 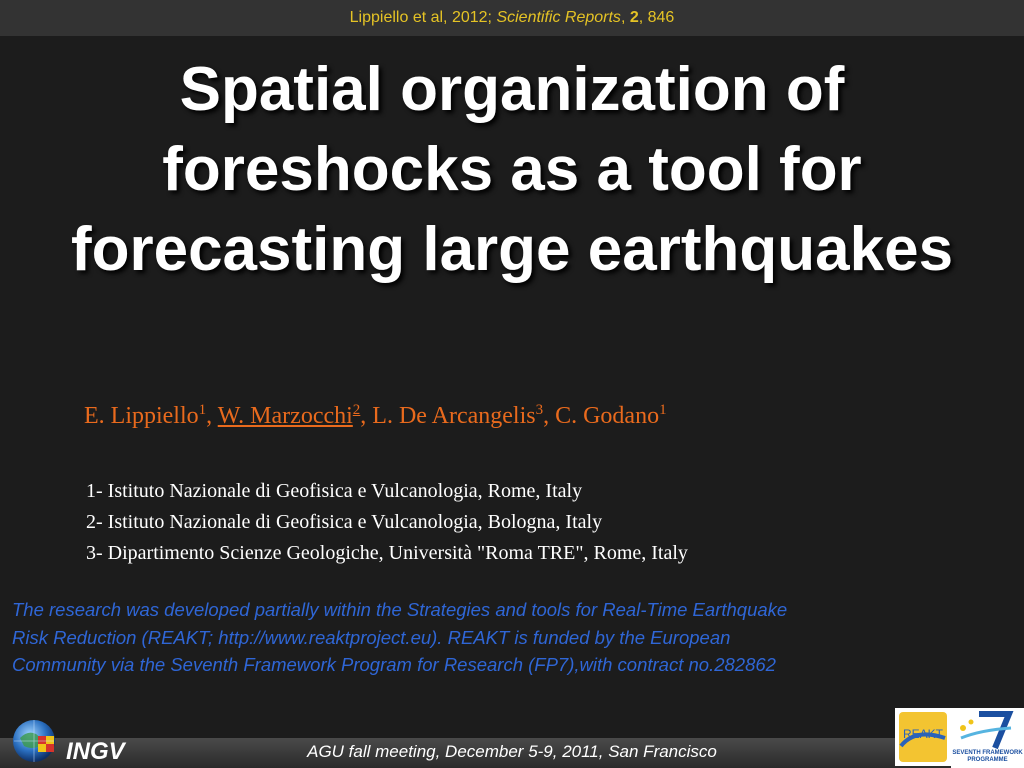 I want to click on title-line: foreshocks as a tool for, so click(x=512, y=169).